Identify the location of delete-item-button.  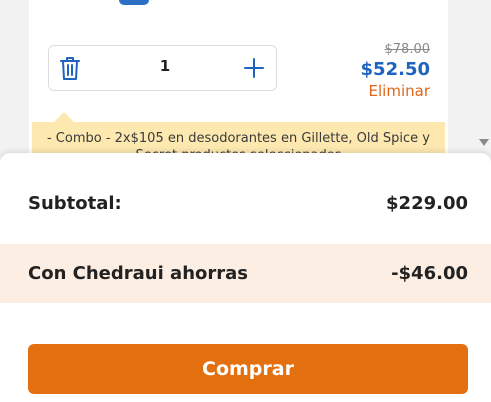
(70, 68).